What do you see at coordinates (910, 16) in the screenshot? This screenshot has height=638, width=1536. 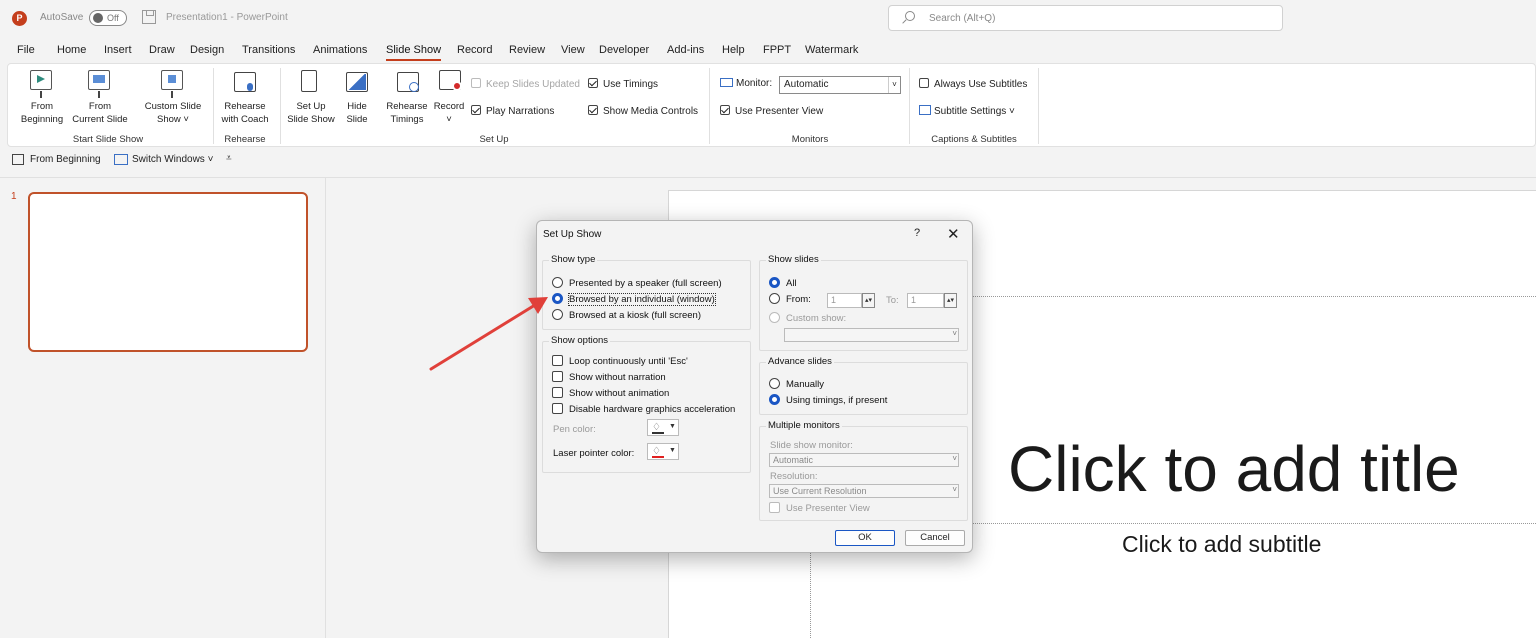 I see `search-icon` at bounding box center [910, 16].